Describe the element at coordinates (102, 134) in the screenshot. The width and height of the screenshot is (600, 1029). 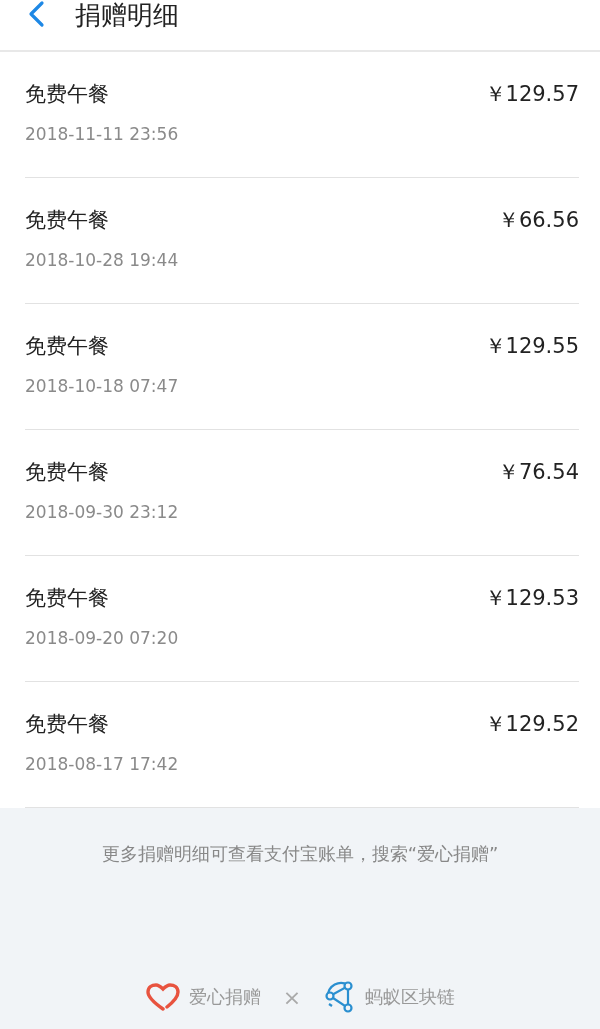
I see `donation-time: 2018-11-11 23:56` at that location.